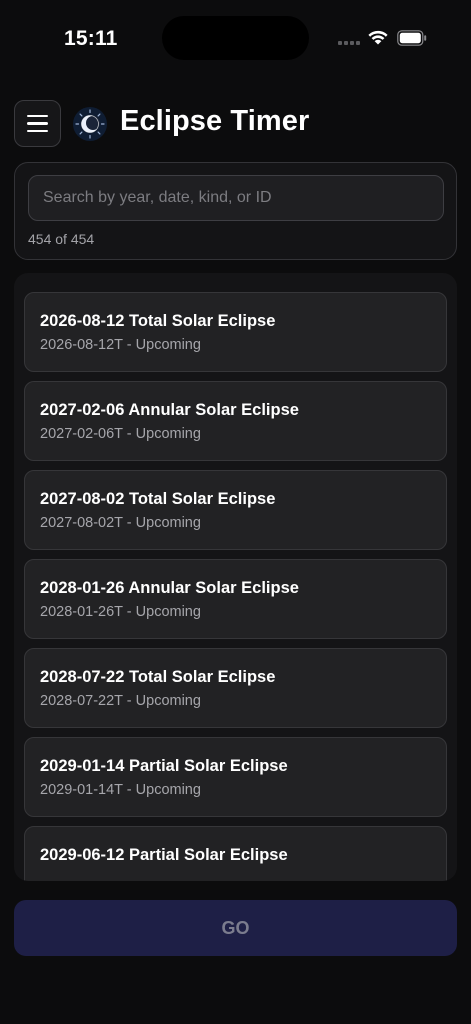  I want to click on dynamic-island, so click(235, 38).